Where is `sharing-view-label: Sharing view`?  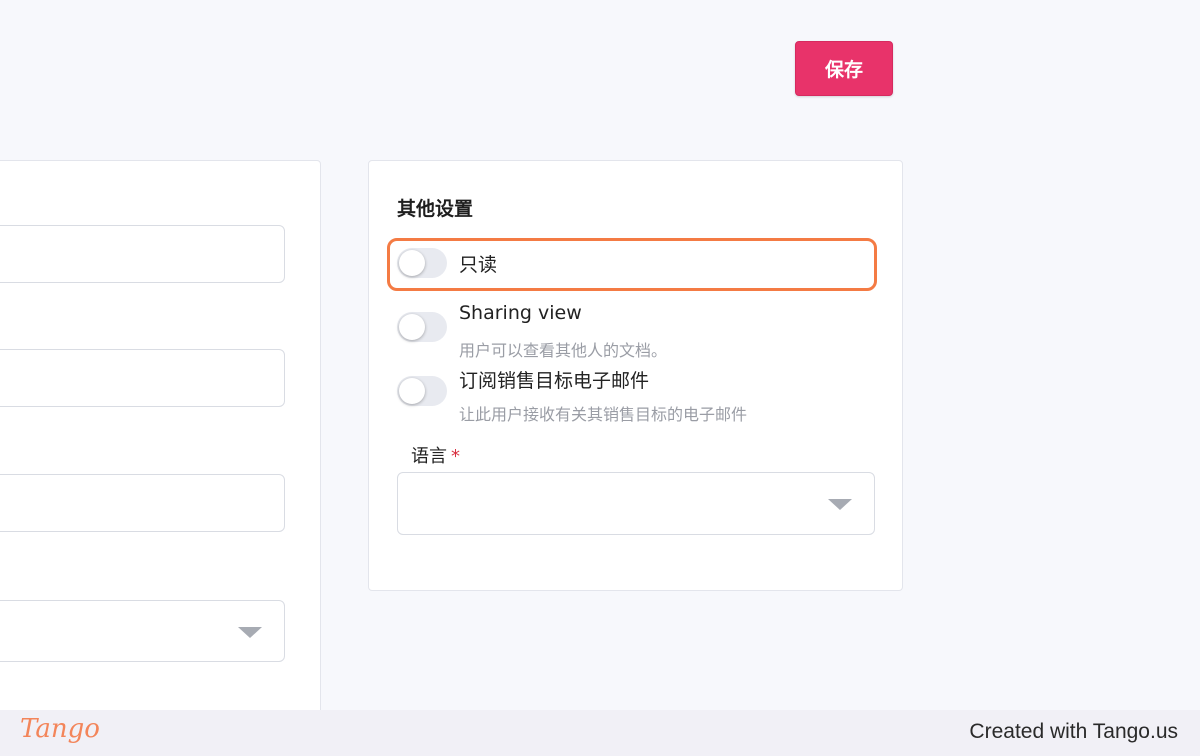 sharing-view-label: Sharing view is located at coordinates (520, 313).